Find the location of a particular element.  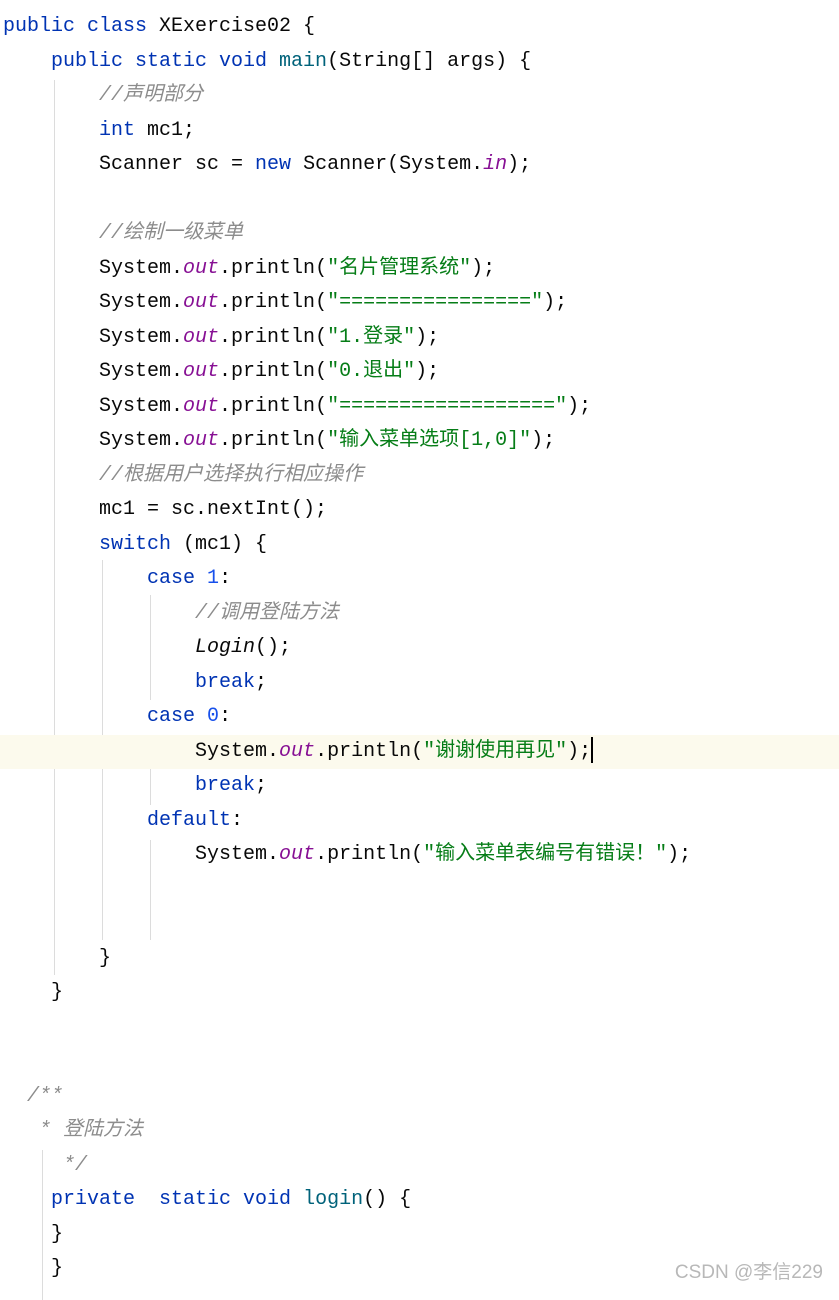

code-line: System.out.println("0.退出"); is located at coordinates (419, 372).